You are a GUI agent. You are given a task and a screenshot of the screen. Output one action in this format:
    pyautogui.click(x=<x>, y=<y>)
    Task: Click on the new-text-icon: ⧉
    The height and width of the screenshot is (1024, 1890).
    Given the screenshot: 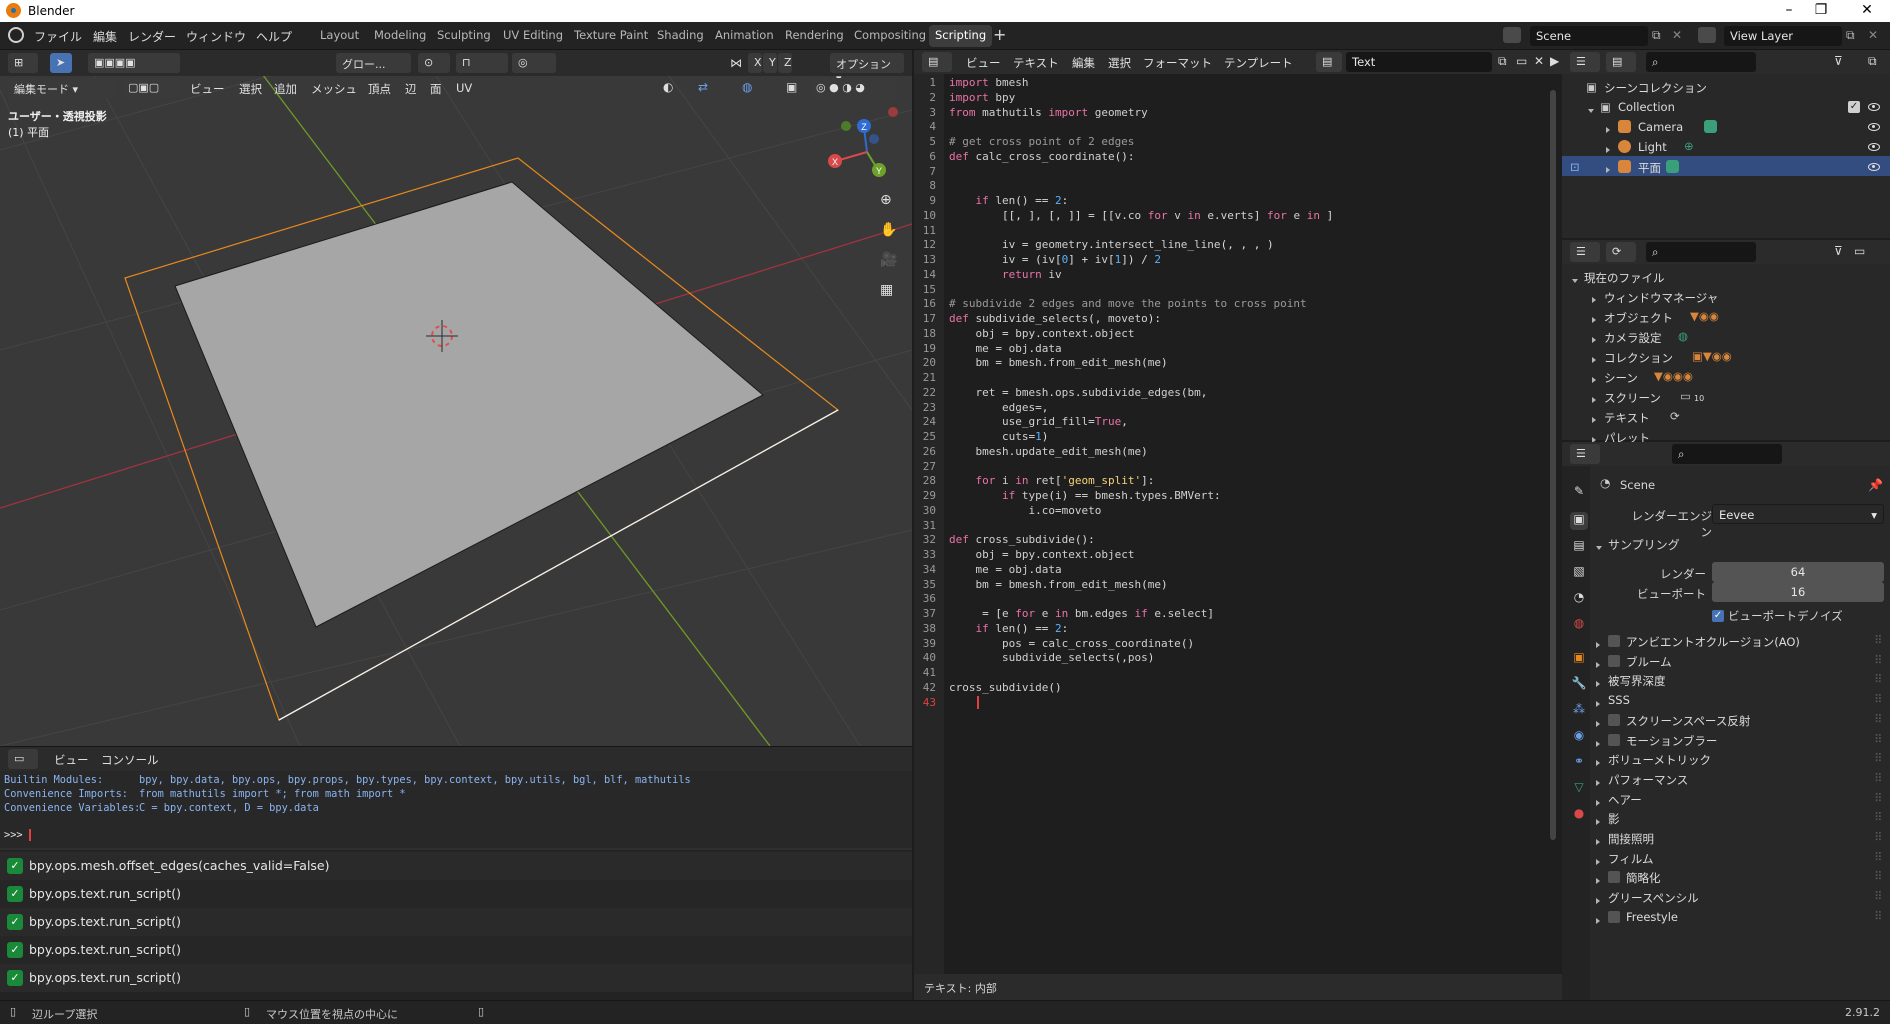 What is the action you would take?
    pyautogui.click(x=1502, y=61)
    